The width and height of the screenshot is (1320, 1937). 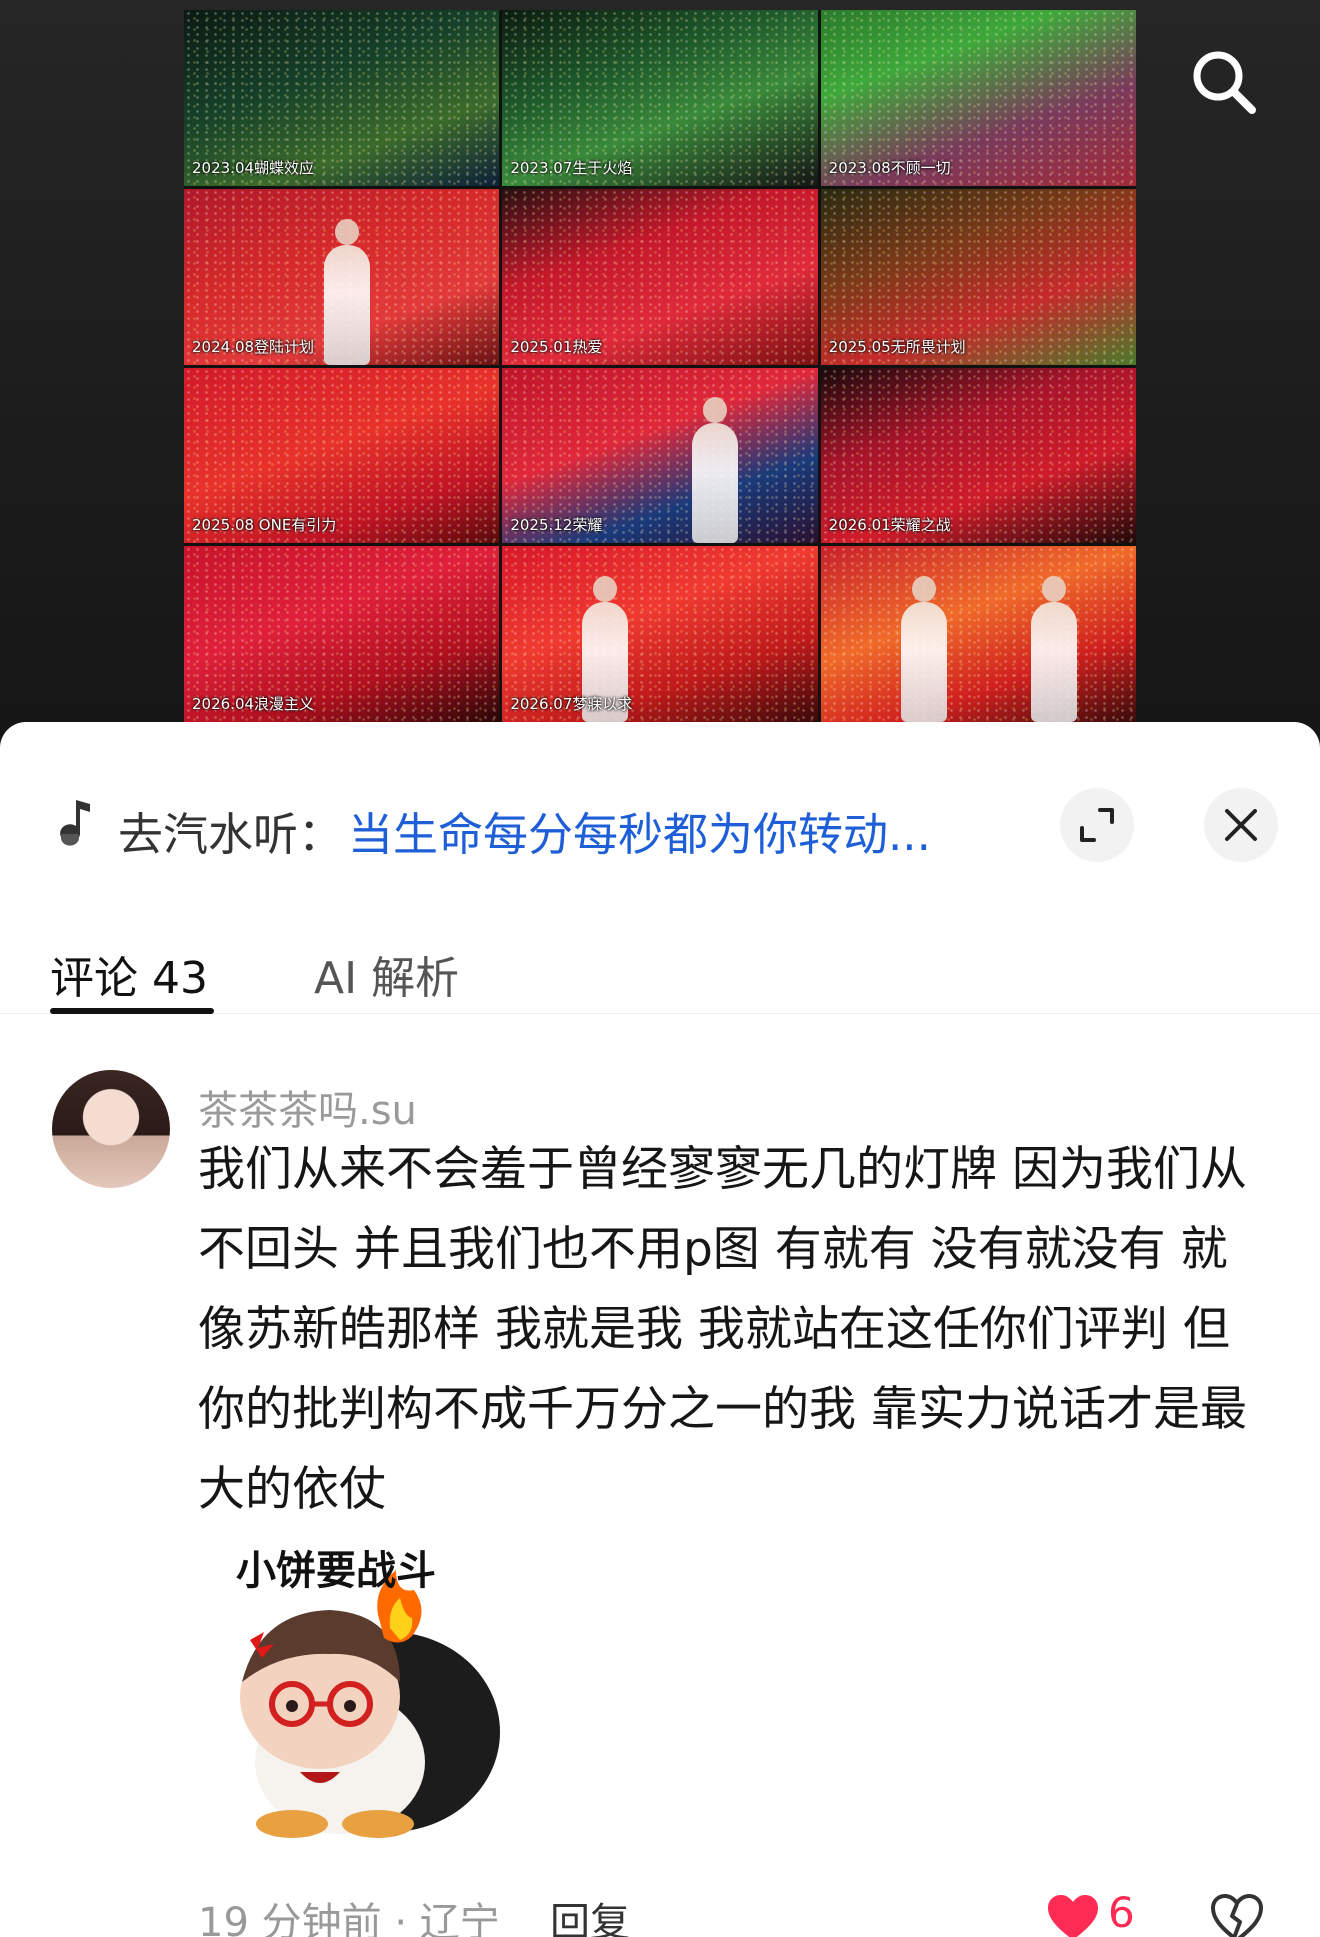 I want to click on active-tab-indicator, so click(x=132, y=1011).